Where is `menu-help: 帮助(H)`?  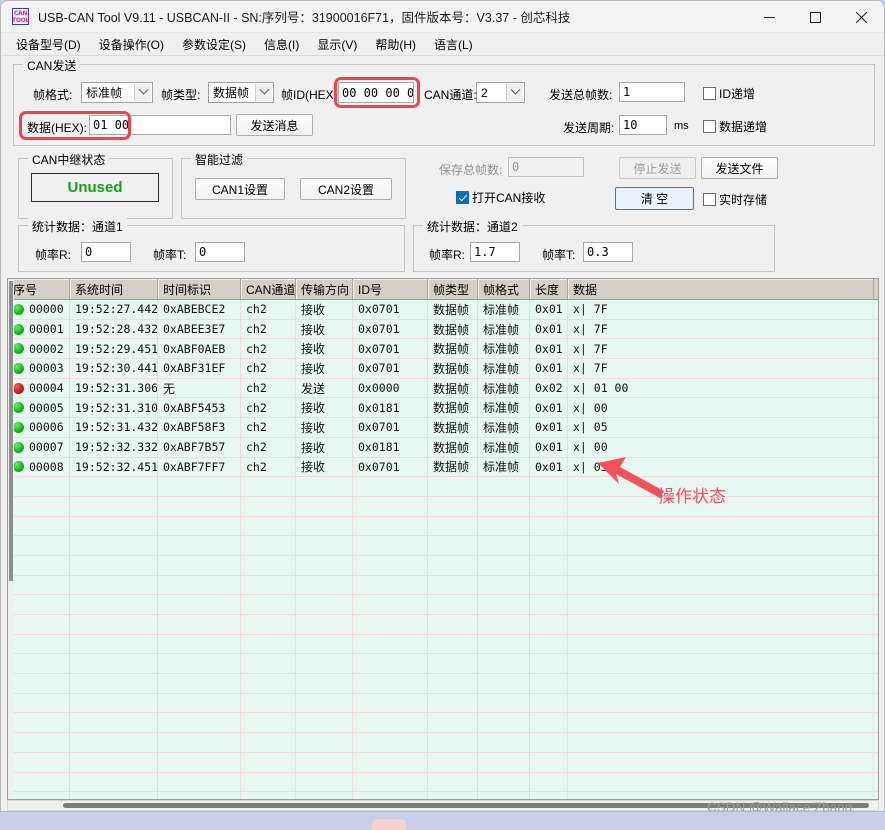
menu-help: 帮助(H) is located at coordinates (395, 44).